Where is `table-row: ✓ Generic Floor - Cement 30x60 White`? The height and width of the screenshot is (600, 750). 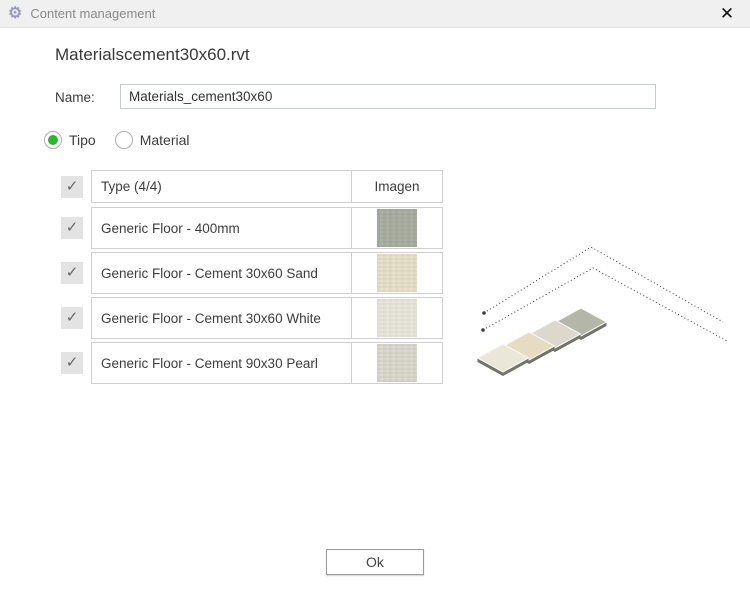
table-row: ✓ Generic Floor - Cement 30x60 White is located at coordinates (252, 318).